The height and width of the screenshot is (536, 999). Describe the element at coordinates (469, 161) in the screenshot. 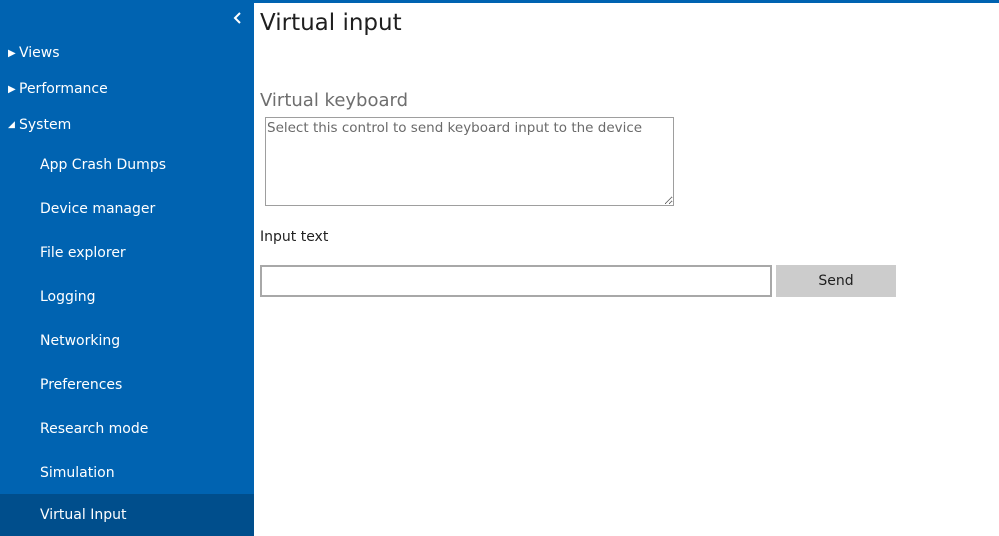

I see `virtual-keyboard-input` at that location.